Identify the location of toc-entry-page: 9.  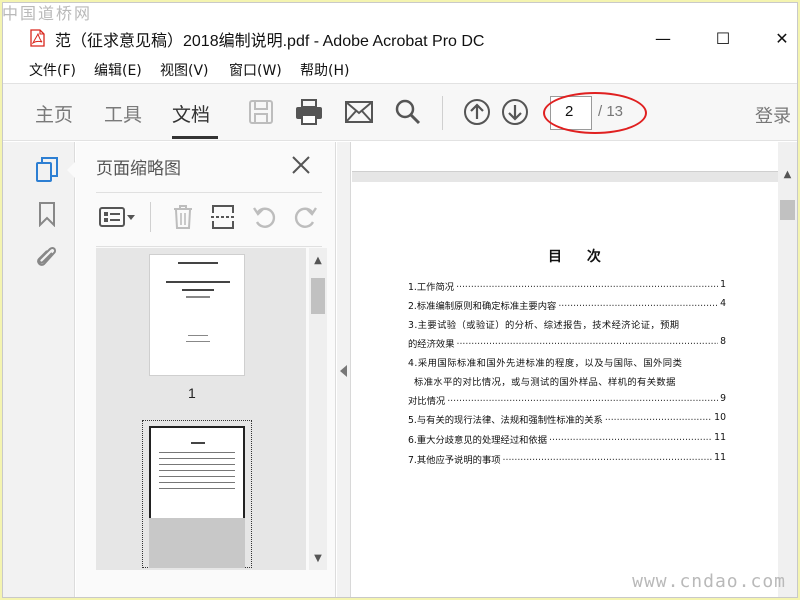
(723, 398).